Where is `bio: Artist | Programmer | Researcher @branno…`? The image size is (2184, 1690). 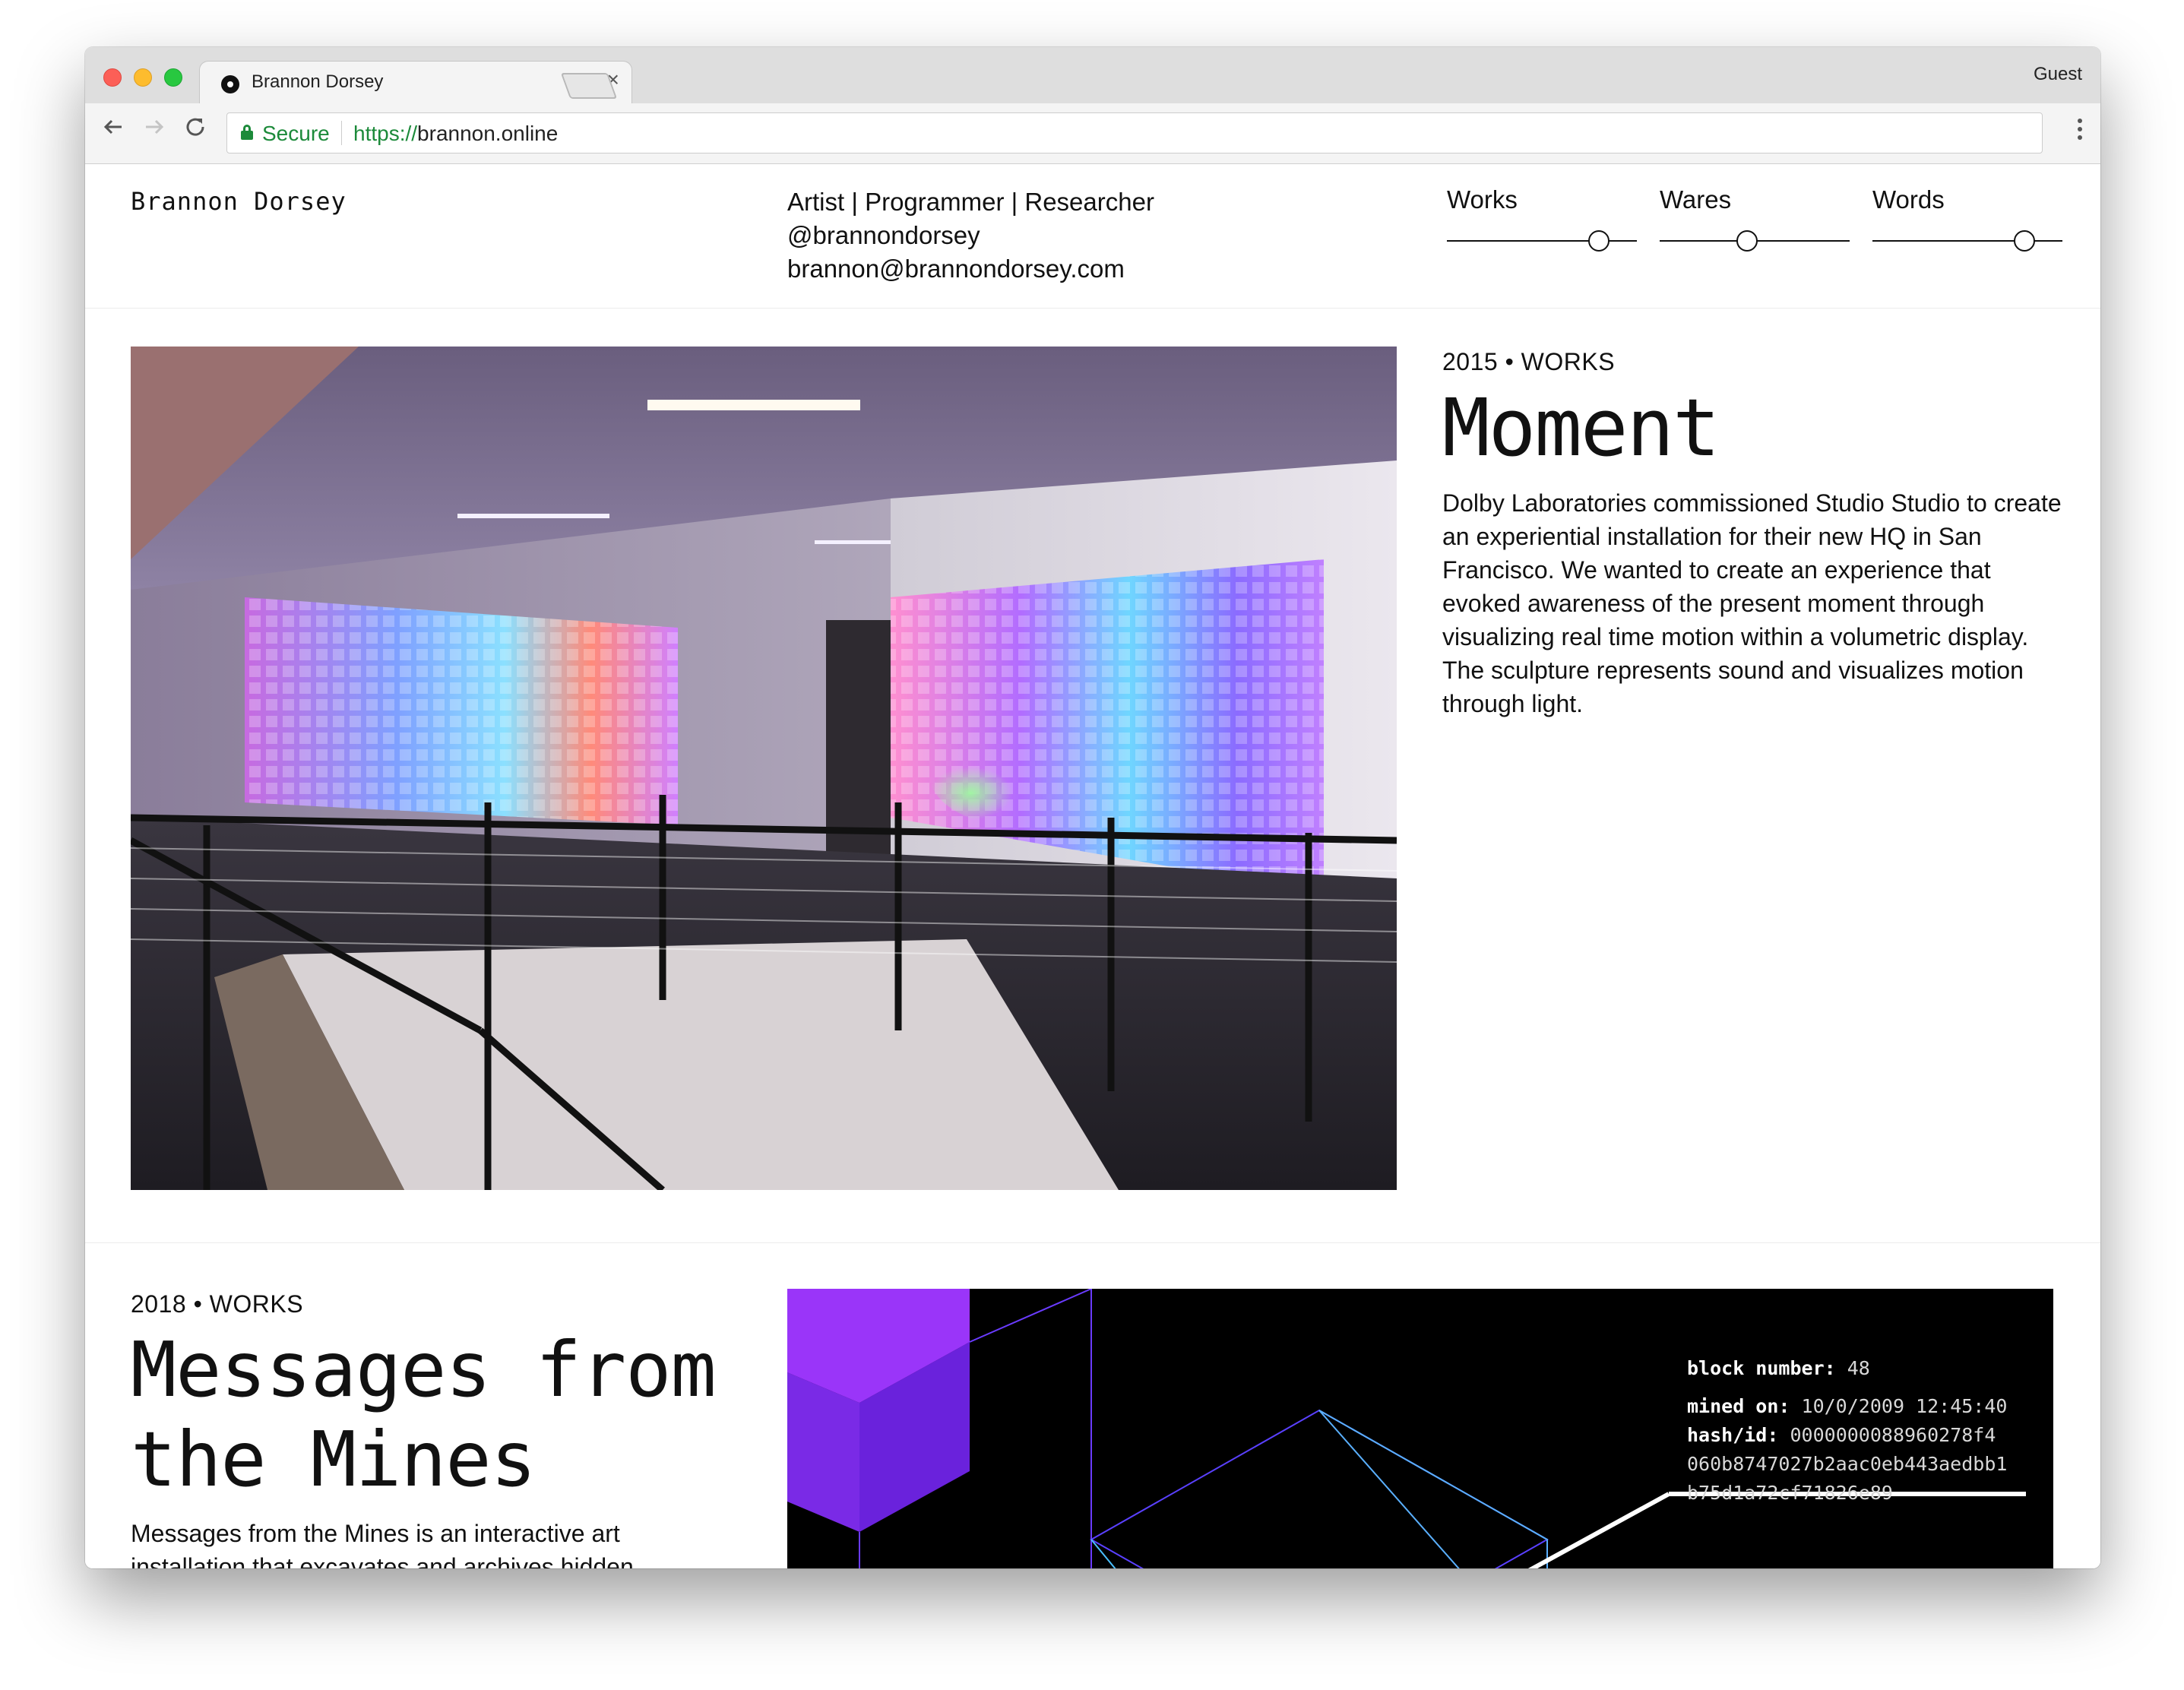
bio: Artist | Programmer | Researcher @branno… is located at coordinates (970, 236).